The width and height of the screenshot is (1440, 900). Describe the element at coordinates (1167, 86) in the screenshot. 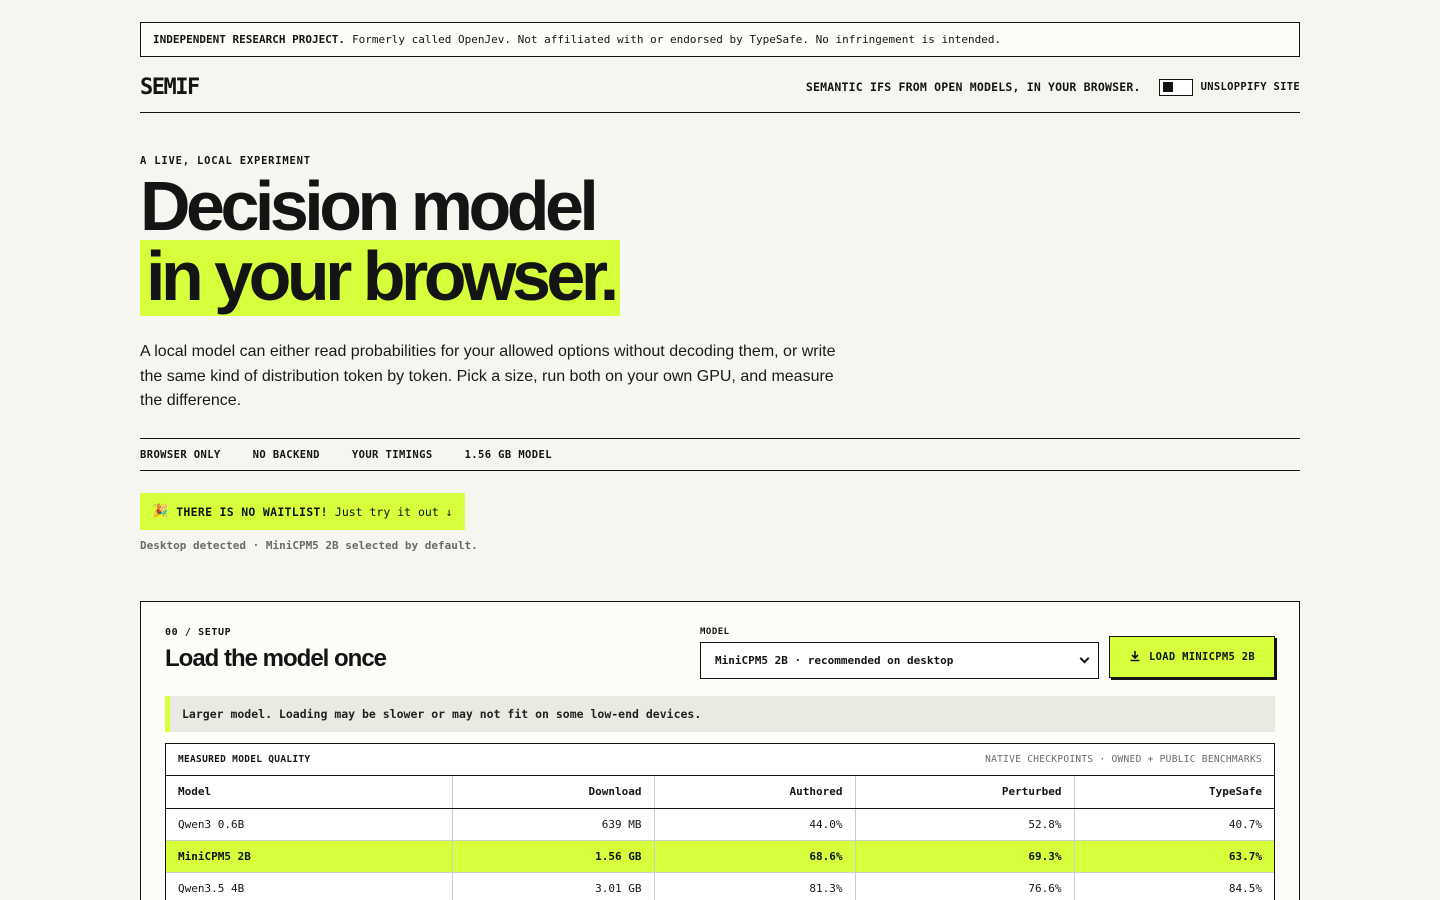

I see `toggle-knob` at that location.